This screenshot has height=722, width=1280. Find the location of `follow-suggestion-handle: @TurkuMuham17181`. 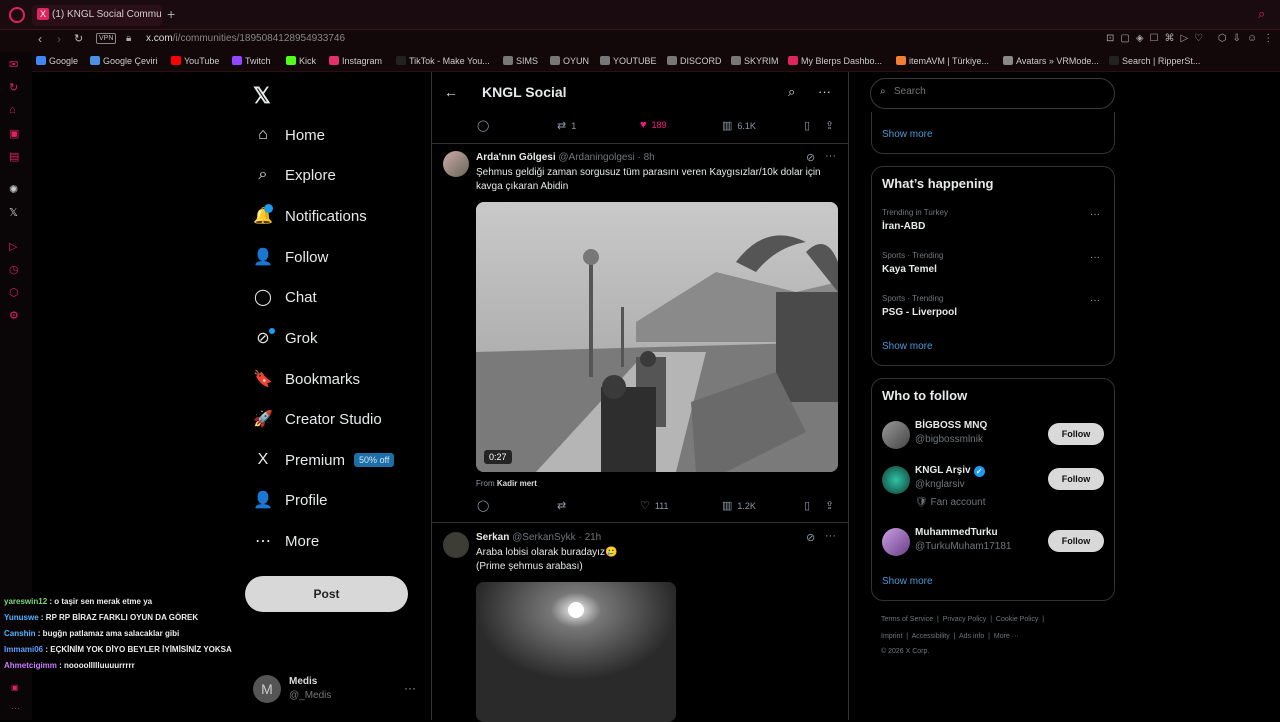

follow-suggestion-handle: @TurkuMuham17181 is located at coordinates (963, 546).